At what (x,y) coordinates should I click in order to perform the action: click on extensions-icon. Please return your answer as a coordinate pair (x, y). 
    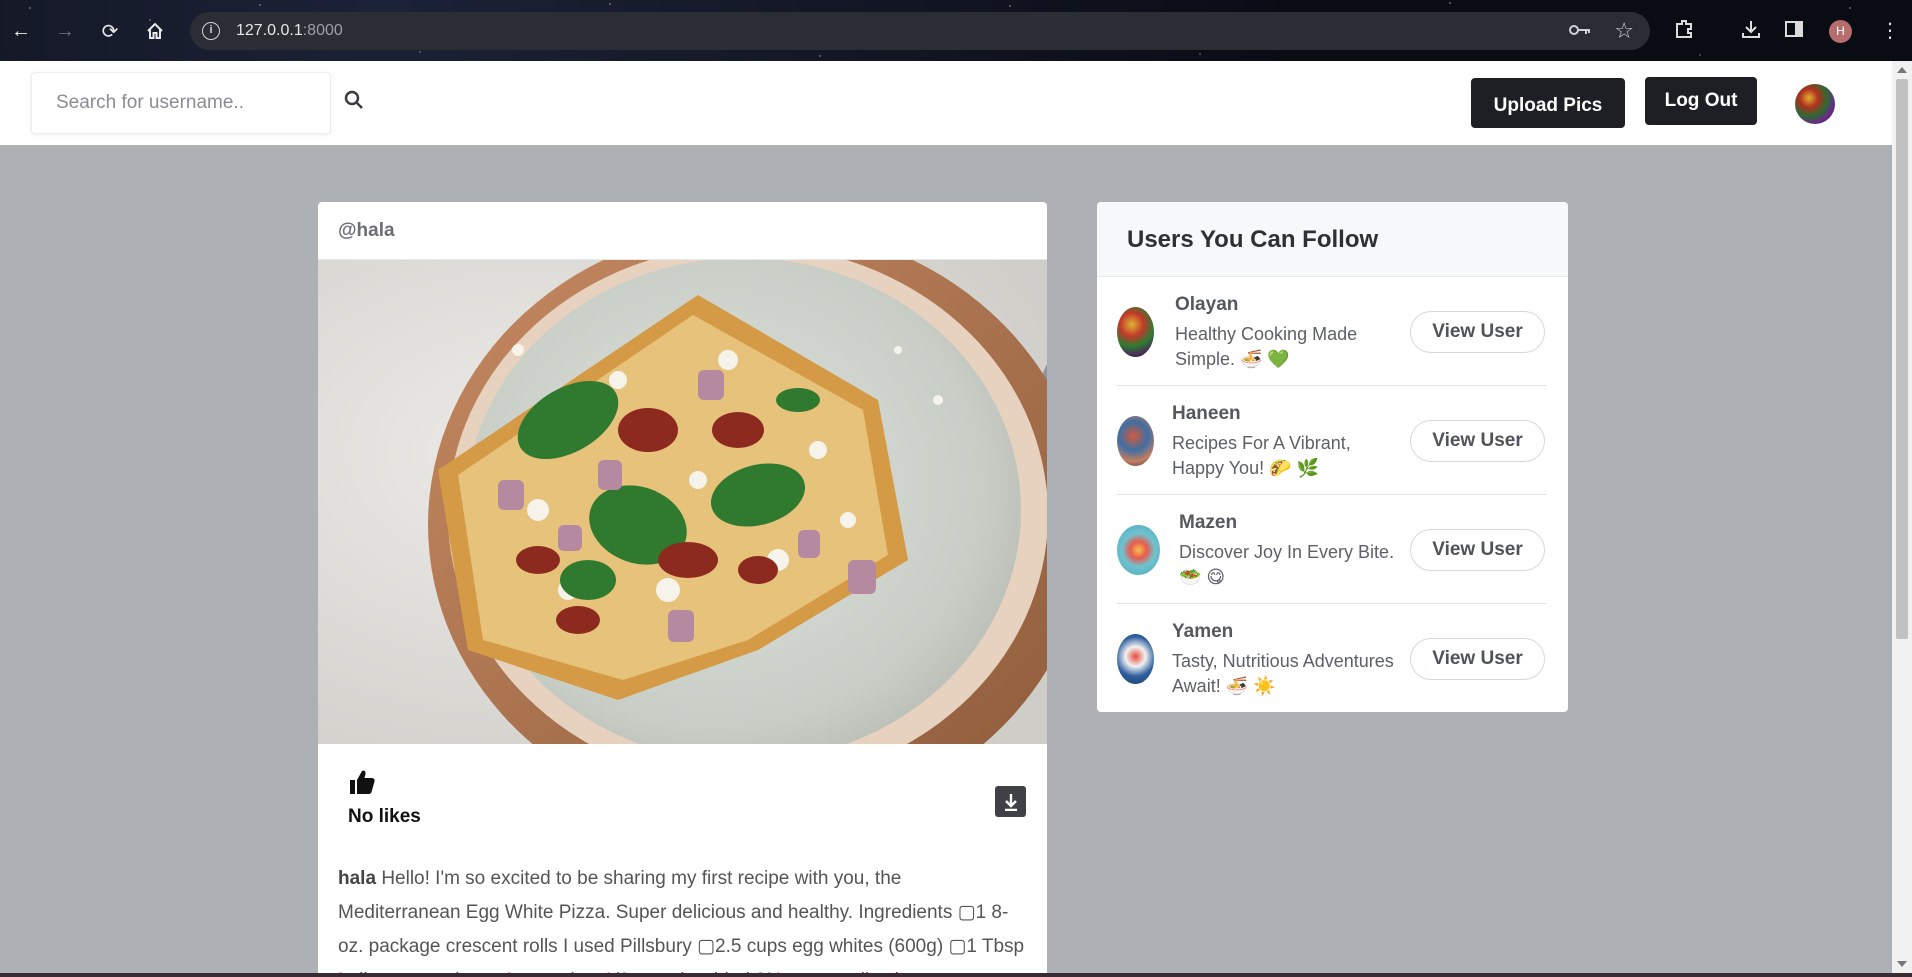
    Looking at the image, I should click on (1684, 32).